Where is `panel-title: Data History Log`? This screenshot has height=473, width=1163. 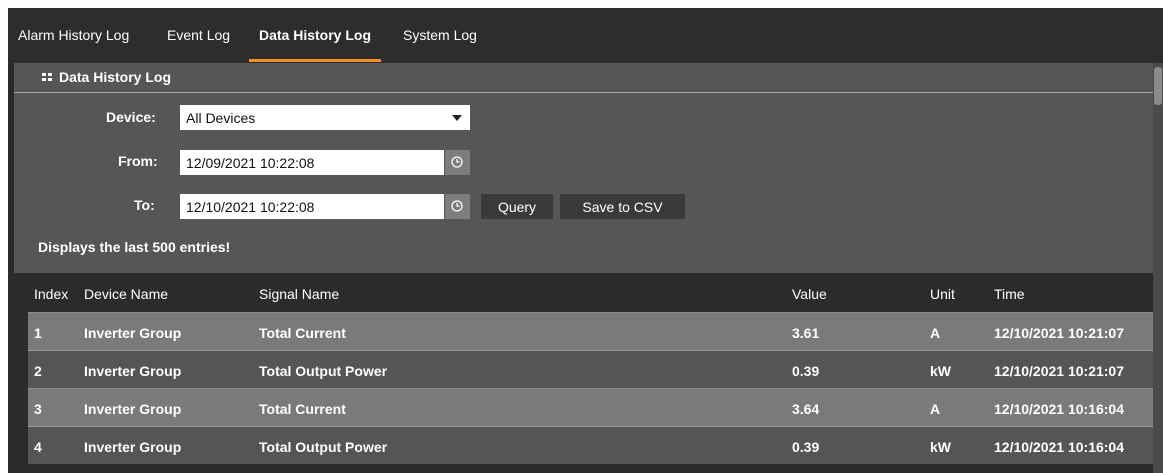
panel-title: Data History Log is located at coordinates (115, 77).